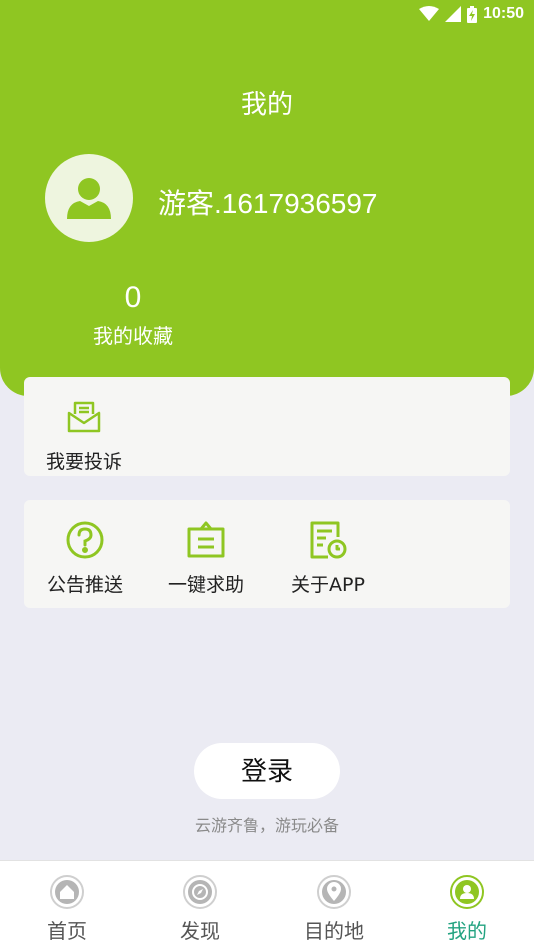 The image size is (534, 950). I want to click on tab-mine: 我的, so click(467, 908).